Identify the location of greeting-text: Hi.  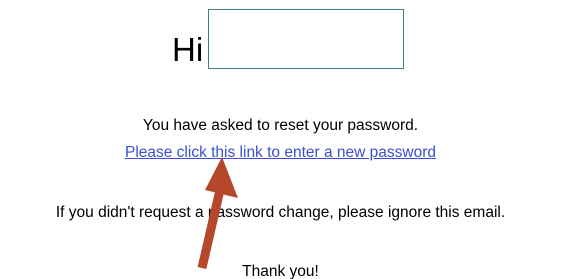
(188, 49).